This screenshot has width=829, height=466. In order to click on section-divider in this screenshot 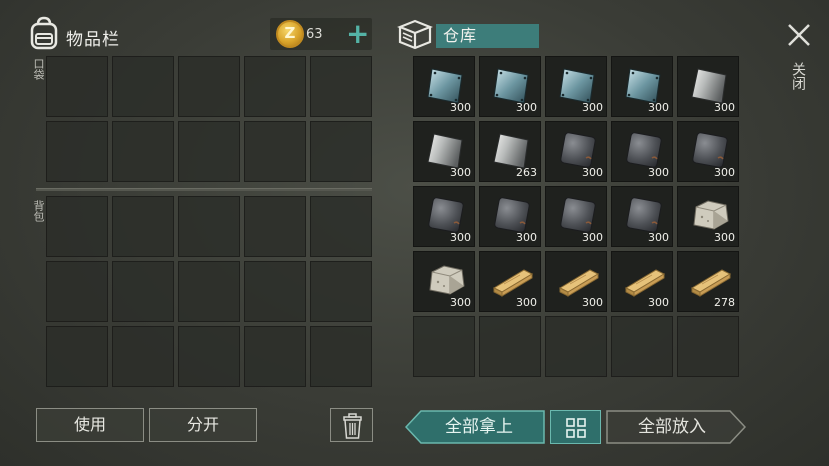, I will do `click(204, 189)`.